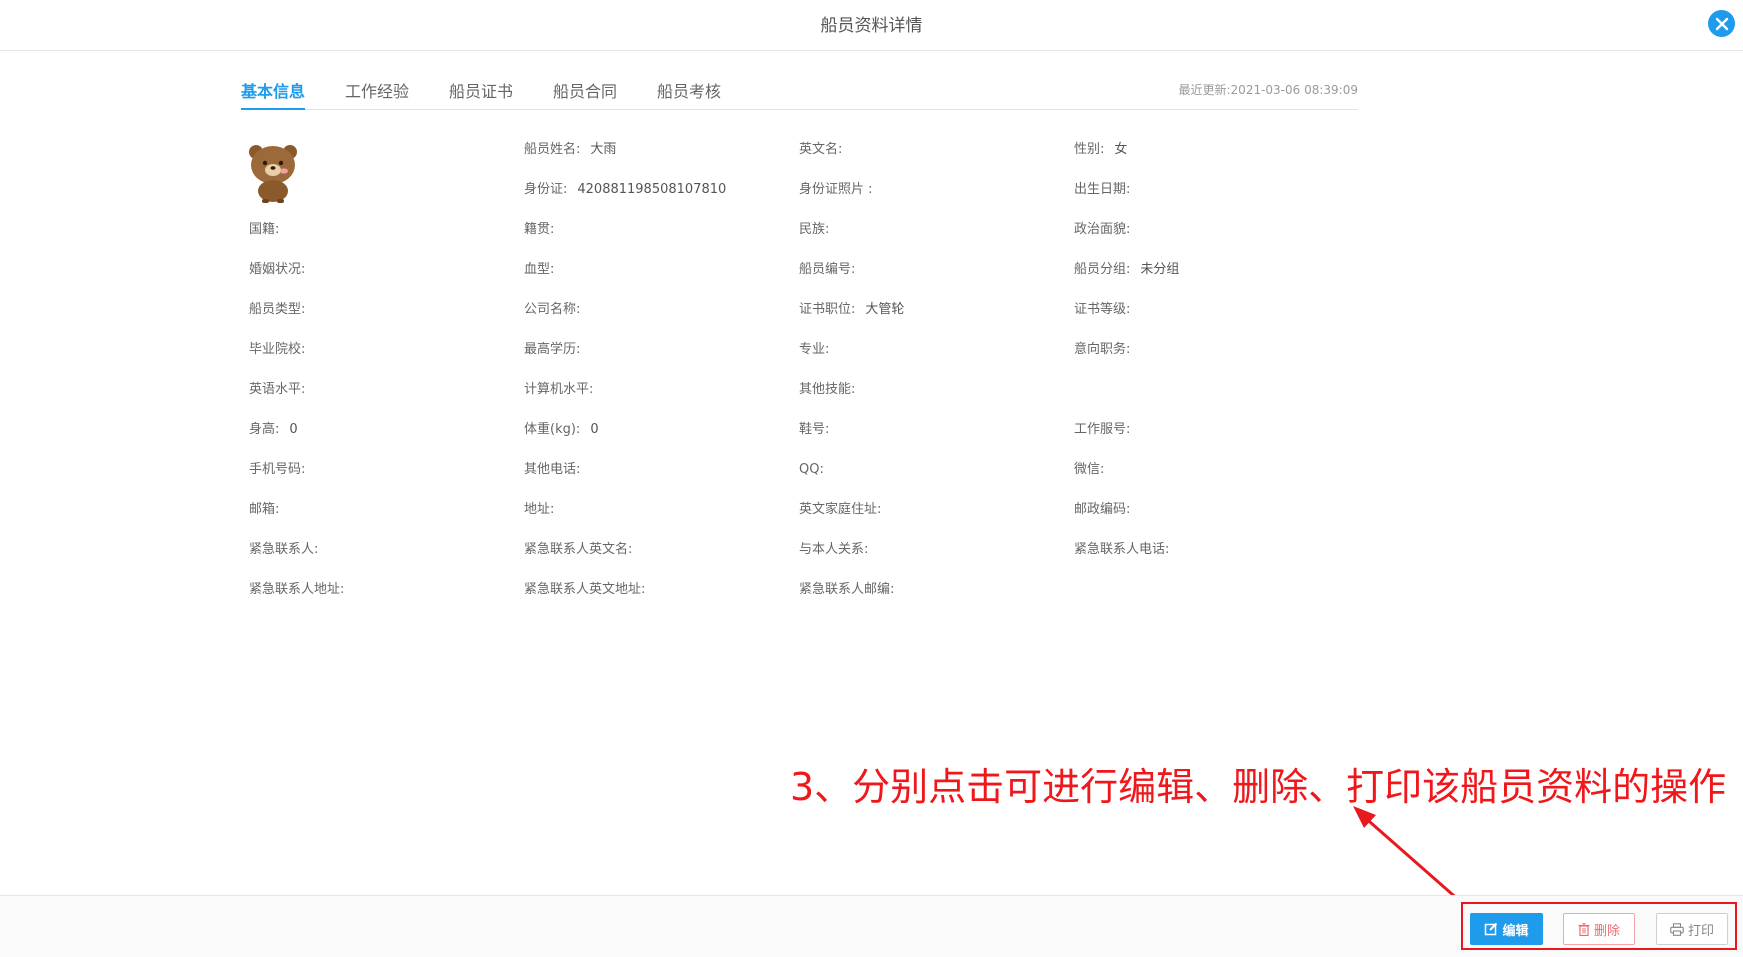 Image resolution: width=1743 pixels, height=957 pixels. What do you see at coordinates (377, 90) in the screenshot?
I see `tab-work-experience: 工作经验` at bounding box center [377, 90].